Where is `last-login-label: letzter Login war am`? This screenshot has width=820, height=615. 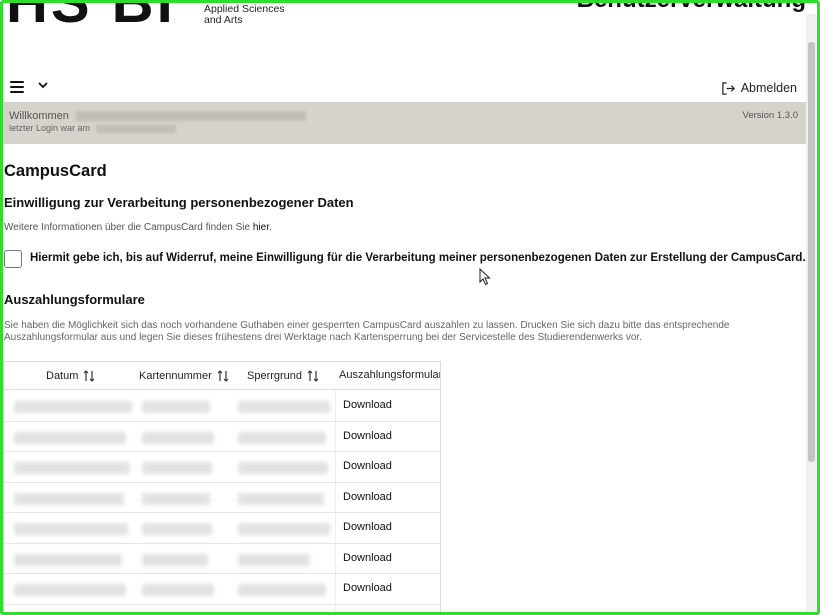
last-login-label: letzter Login war am is located at coordinates (50, 128).